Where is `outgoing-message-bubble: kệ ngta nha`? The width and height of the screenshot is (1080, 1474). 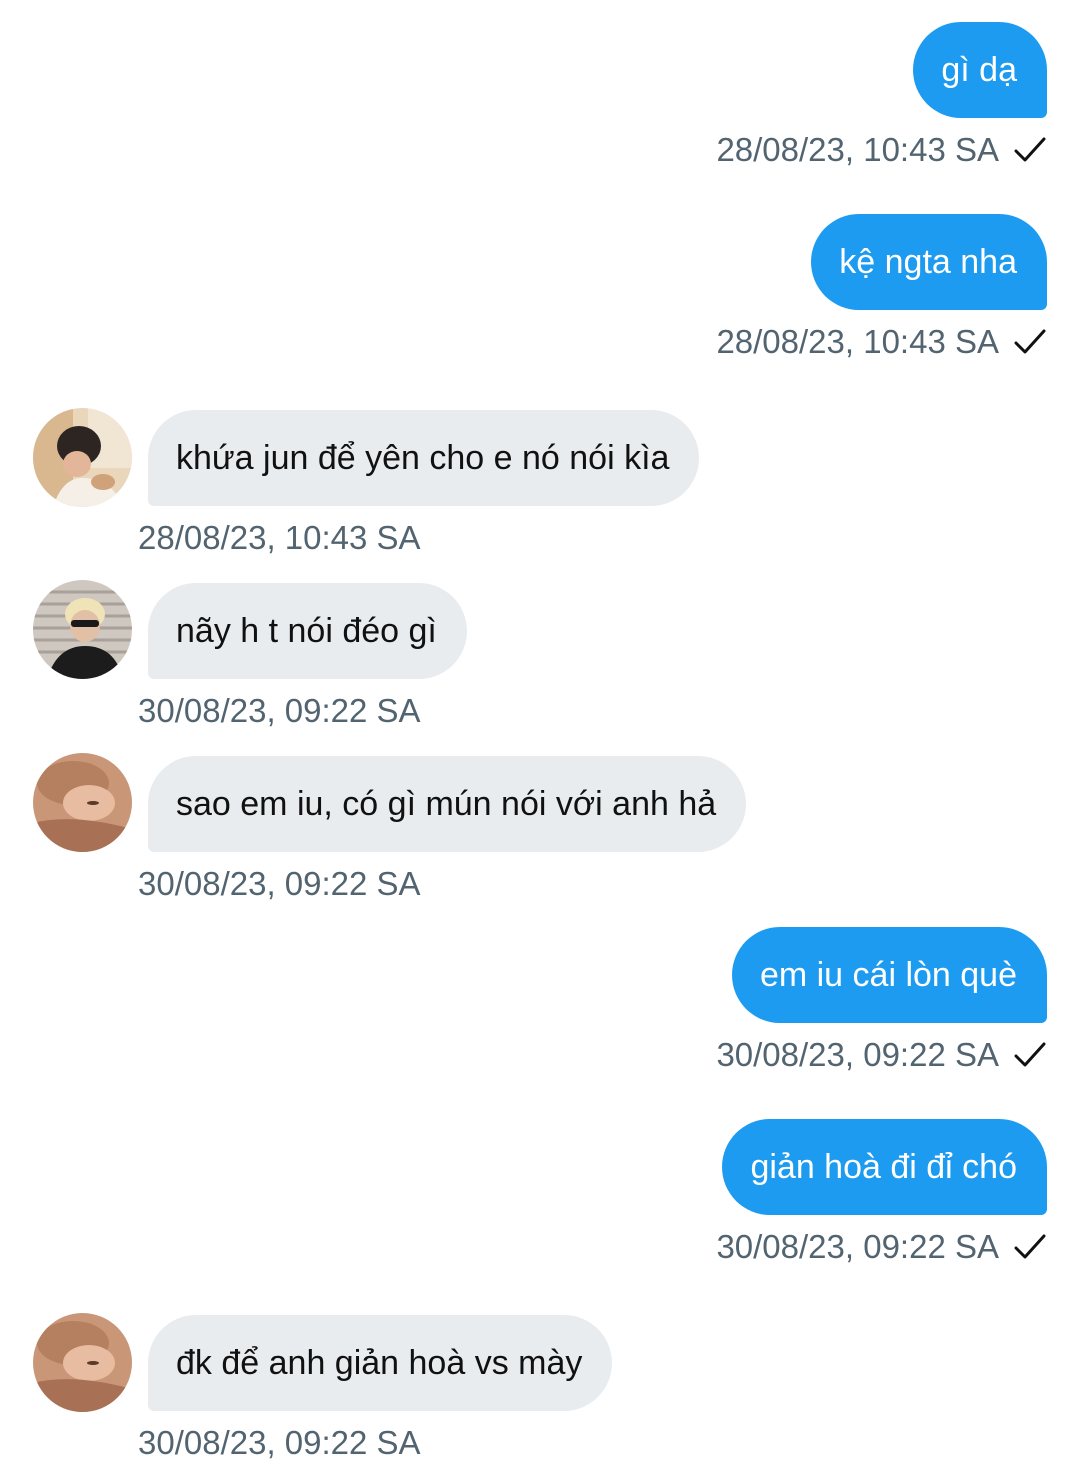 outgoing-message-bubble: kệ ngta nha is located at coordinates (929, 262).